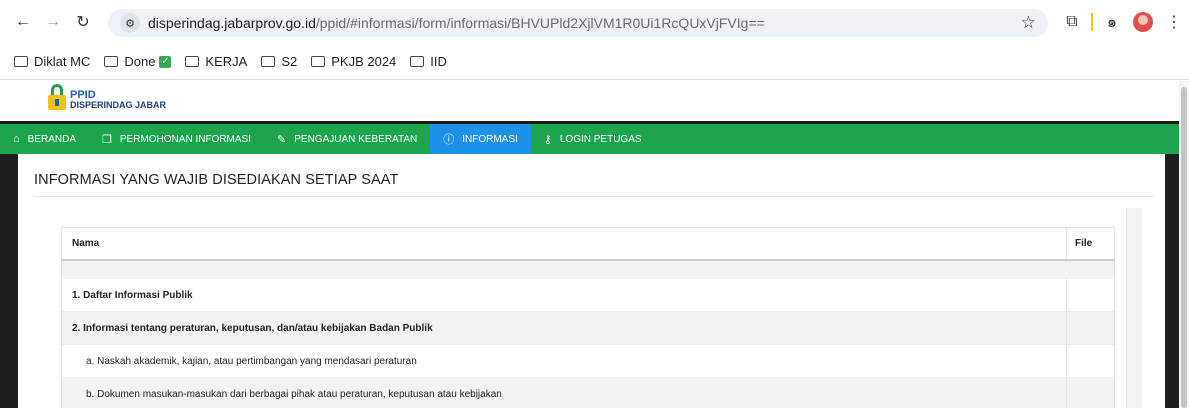 The image size is (1189, 408). Describe the element at coordinates (83, 95) in the screenshot. I see `logo-title: PPID` at that location.